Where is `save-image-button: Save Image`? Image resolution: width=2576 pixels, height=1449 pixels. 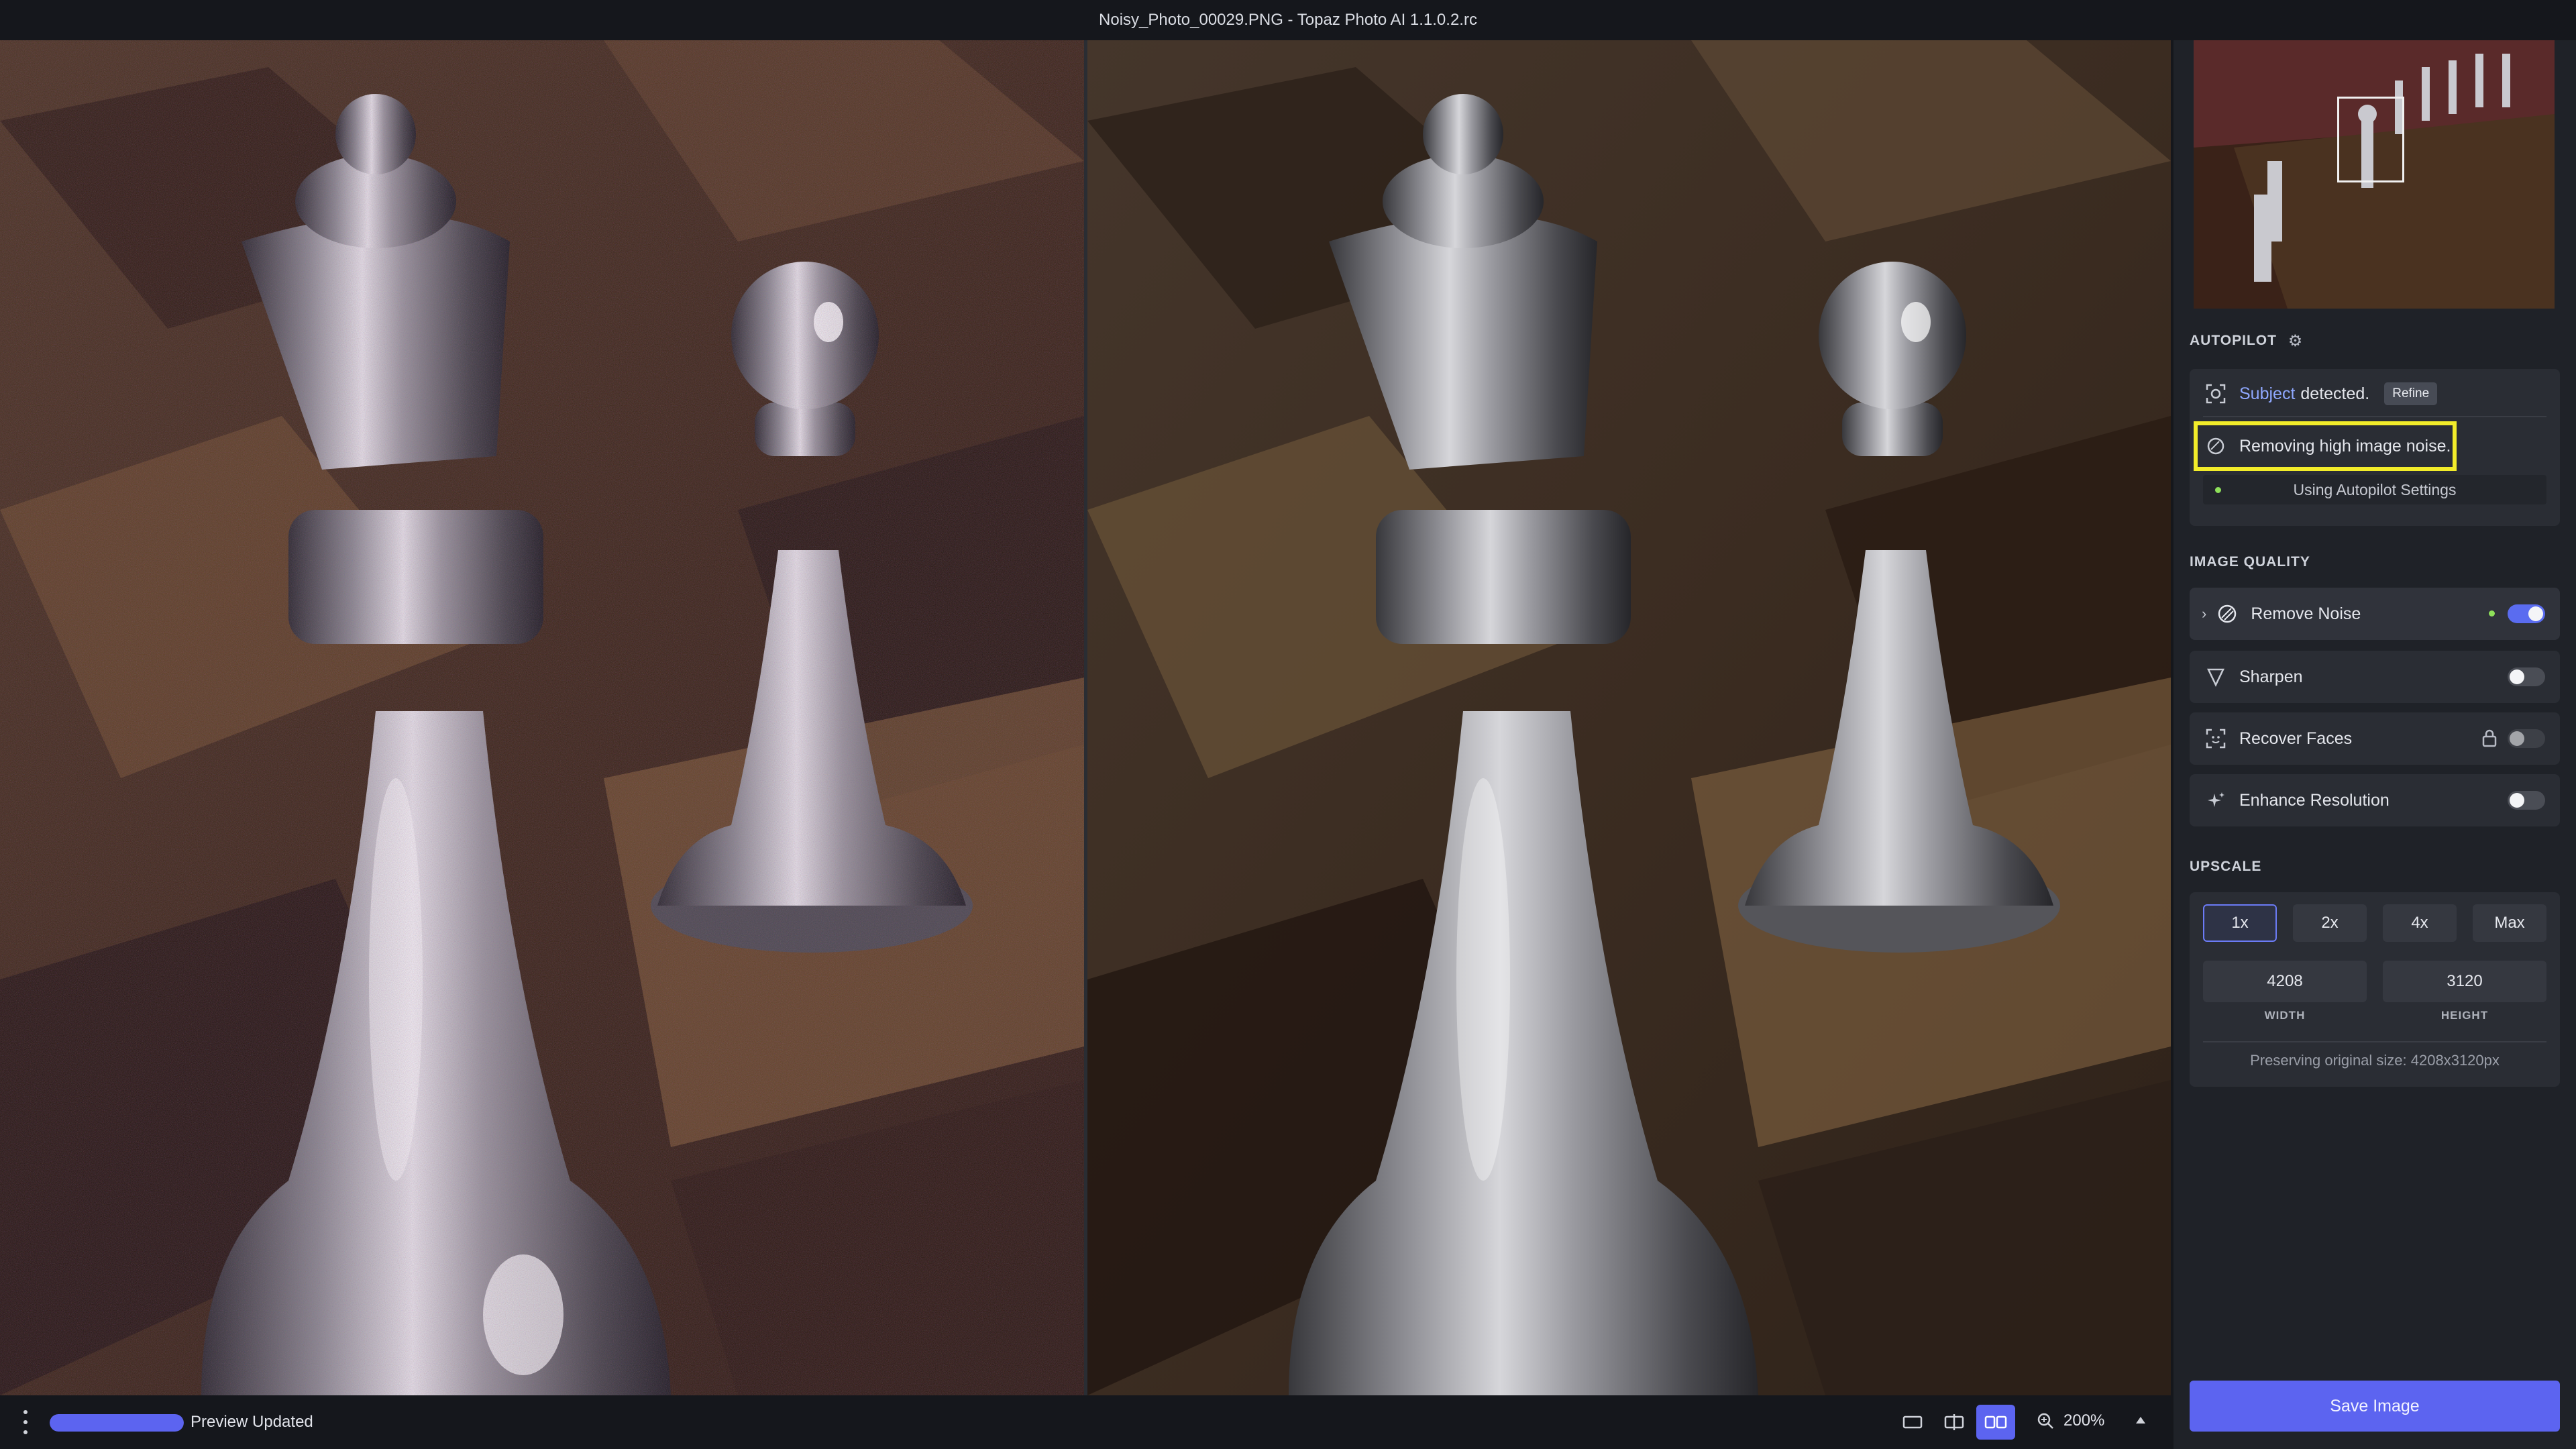
save-image-button: Save Image is located at coordinates (2375, 1406).